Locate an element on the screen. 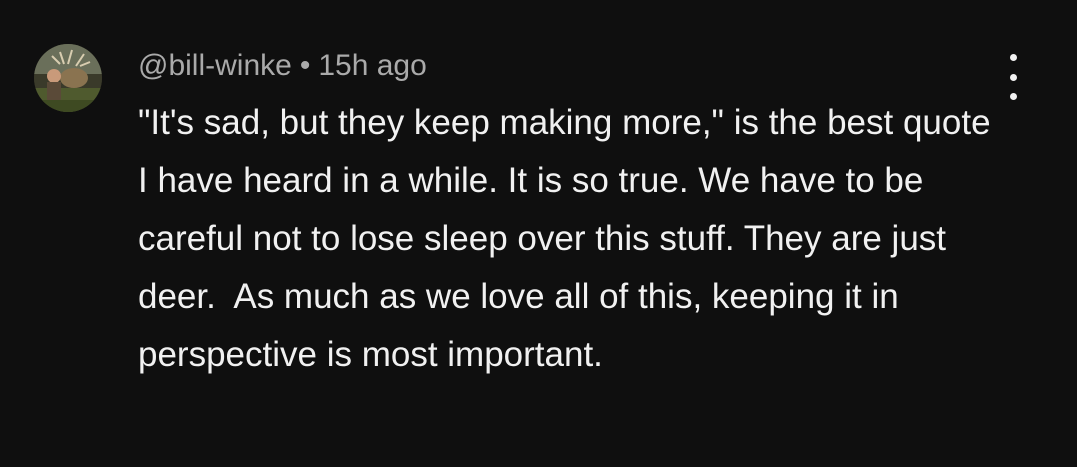 Image resolution: width=1077 pixels, height=467 pixels. author-handle: @bill-winke is located at coordinates (215, 66).